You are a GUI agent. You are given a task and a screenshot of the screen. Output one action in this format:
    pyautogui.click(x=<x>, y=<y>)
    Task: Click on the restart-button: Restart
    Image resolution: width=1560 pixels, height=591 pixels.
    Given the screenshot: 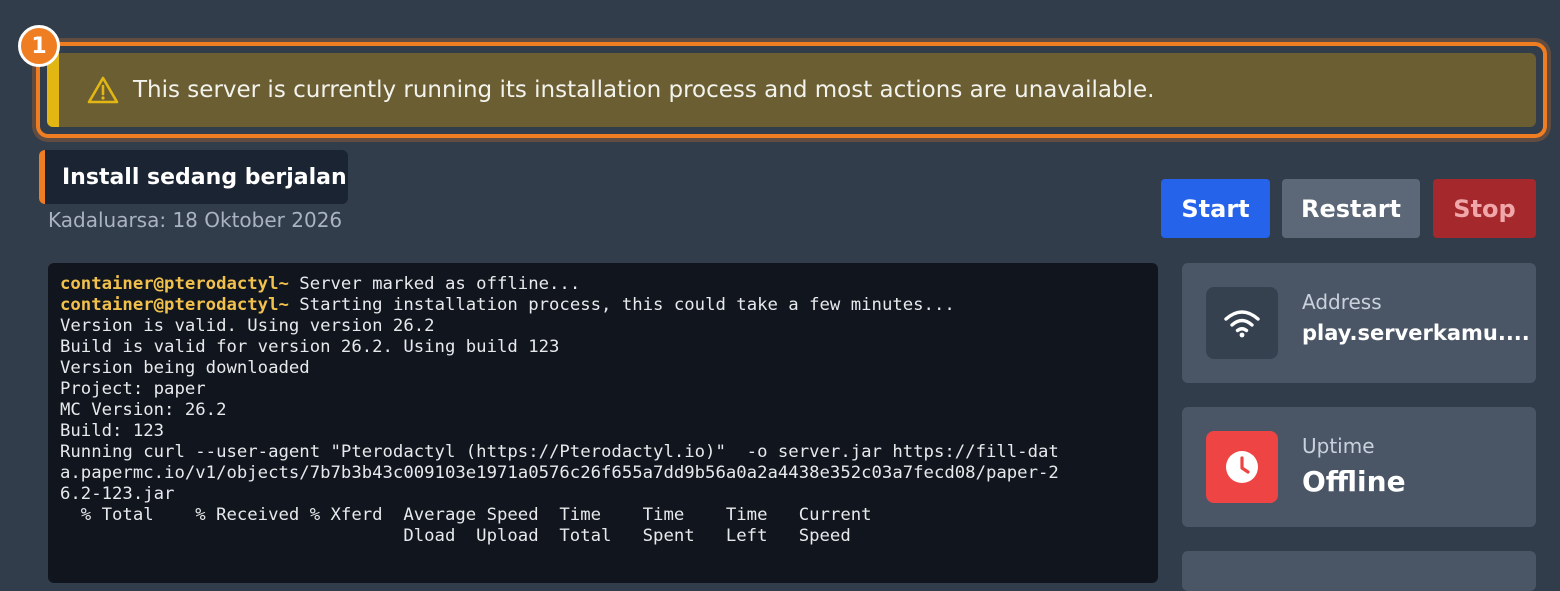 What is the action you would take?
    pyautogui.click(x=1351, y=208)
    